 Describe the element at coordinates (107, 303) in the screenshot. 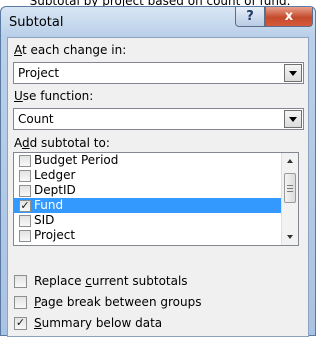

I see `page-break-option: Page break between groups` at that location.